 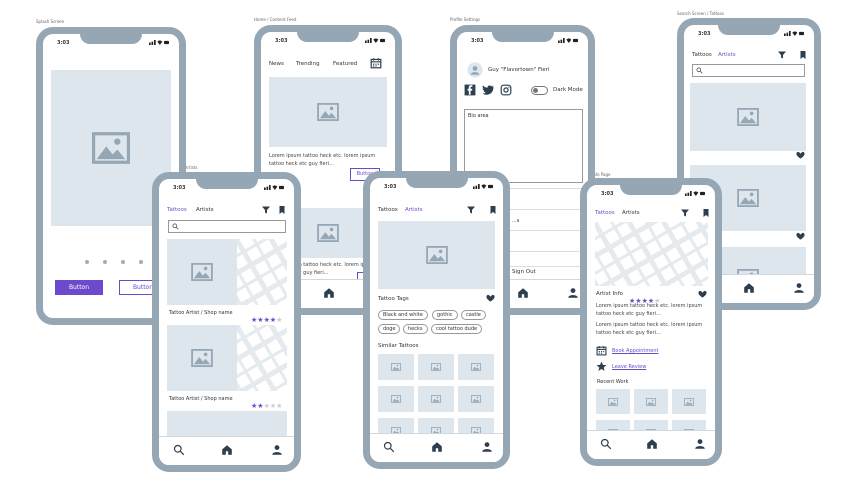 What do you see at coordinates (613, 382) in the screenshot?
I see `recent-work-title: Recent Work` at bounding box center [613, 382].